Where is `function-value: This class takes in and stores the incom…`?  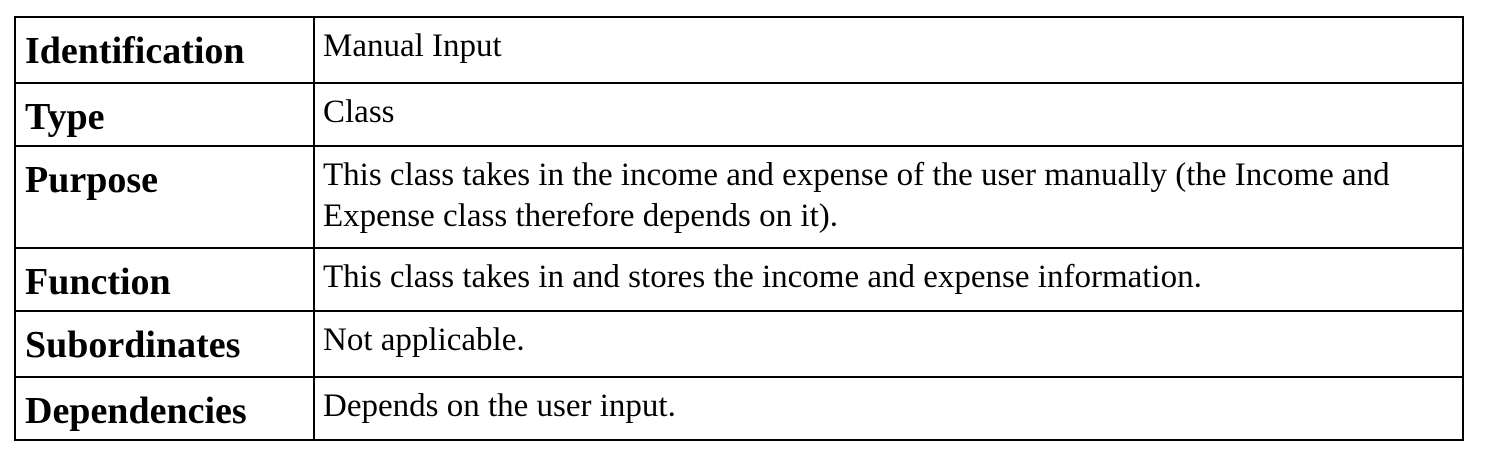
function-value: This class takes in and stores the incom… is located at coordinates (888, 279).